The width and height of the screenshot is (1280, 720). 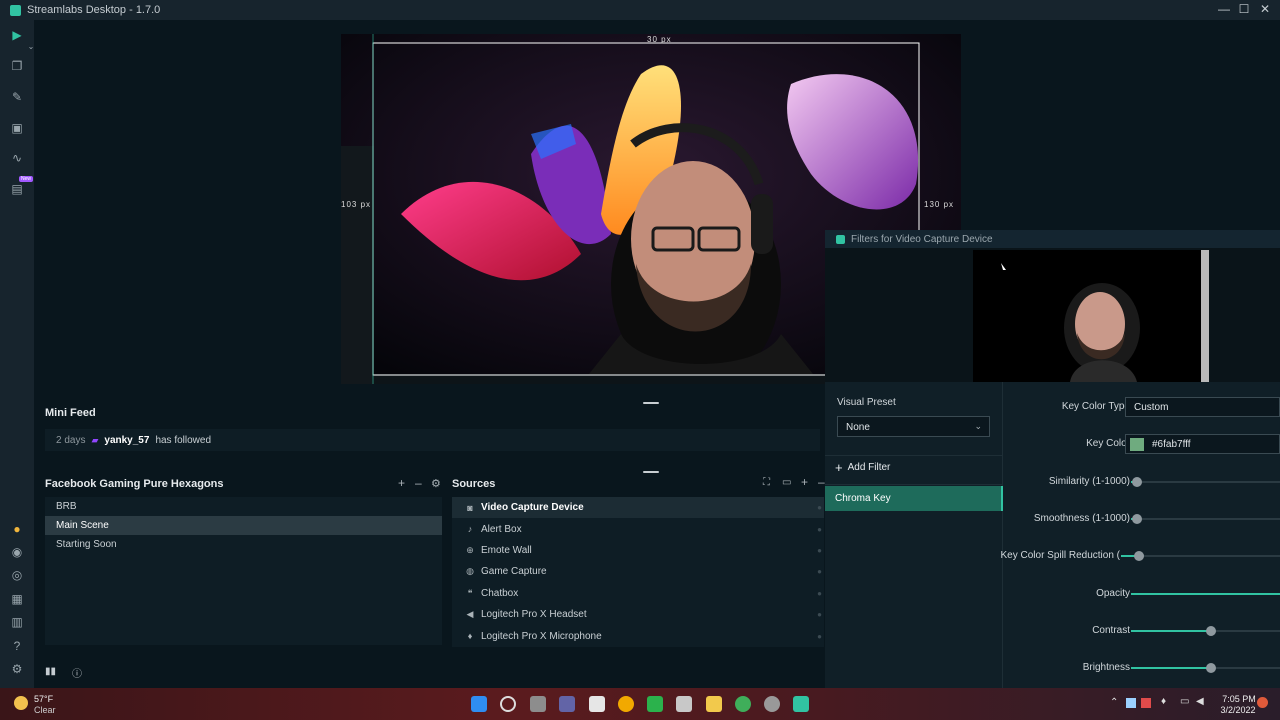 What do you see at coordinates (626, 704) in the screenshot?
I see `chrome-icon` at bounding box center [626, 704].